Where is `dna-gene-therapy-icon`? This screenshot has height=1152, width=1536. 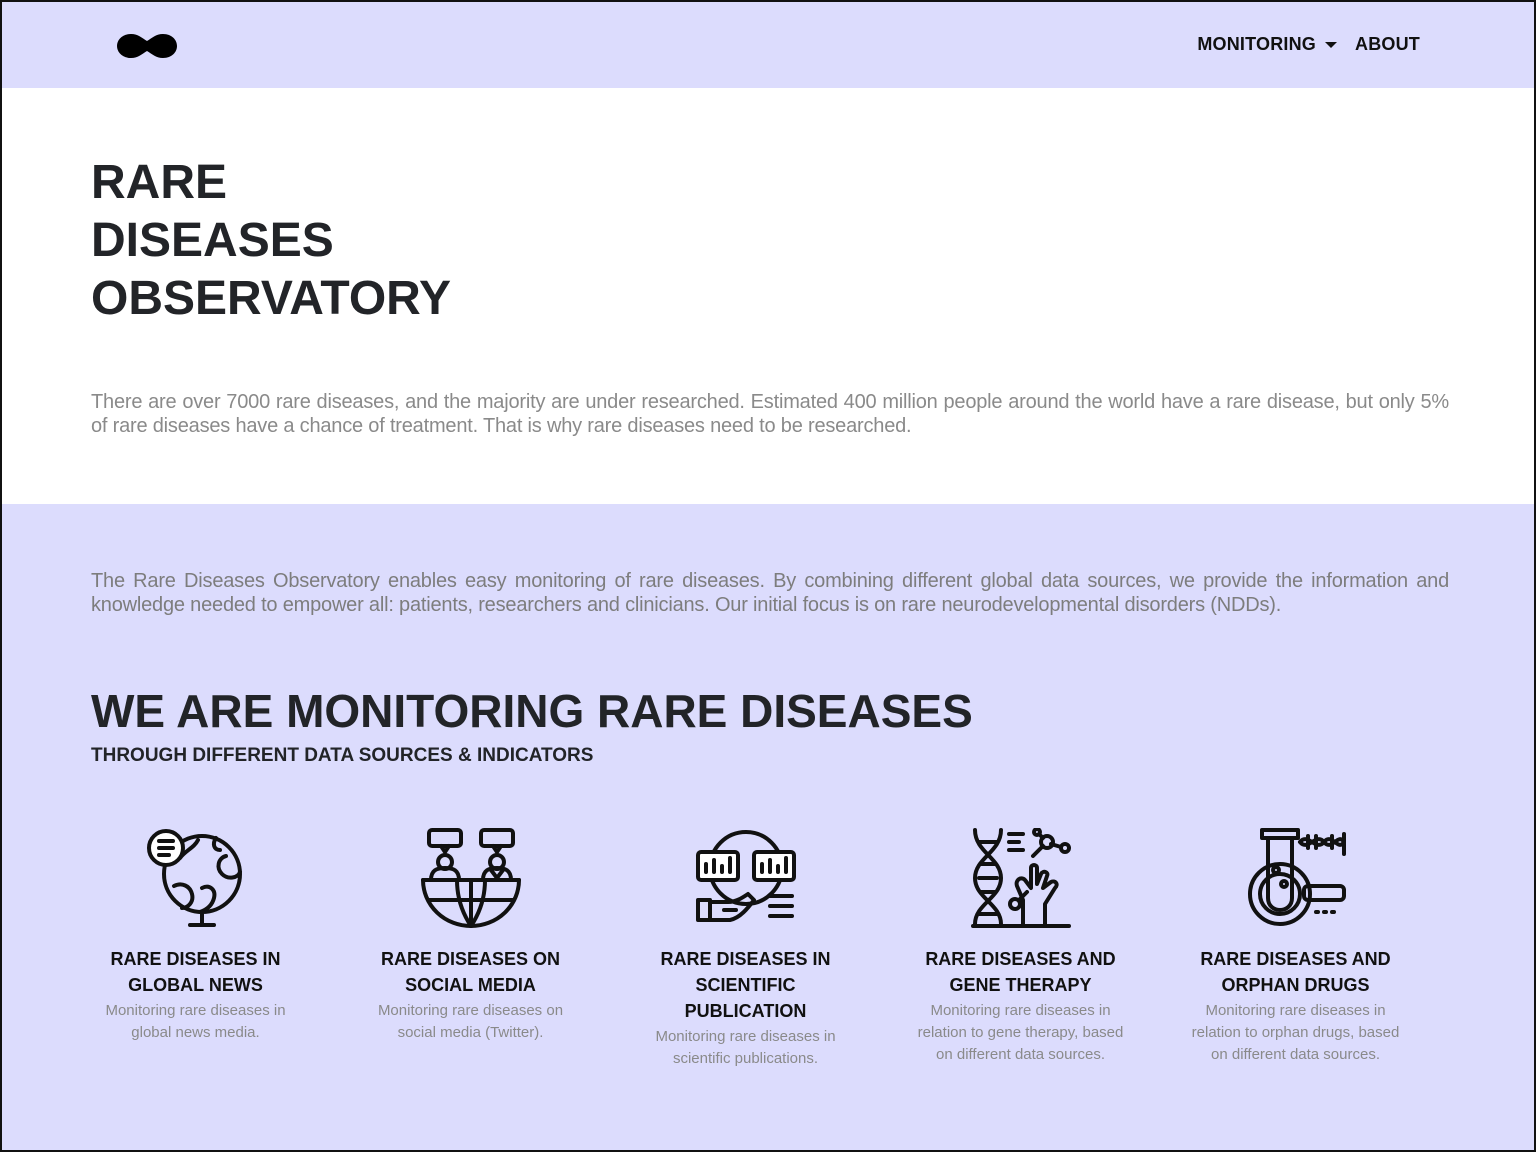
dna-gene-therapy-icon is located at coordinates (1020, 878).